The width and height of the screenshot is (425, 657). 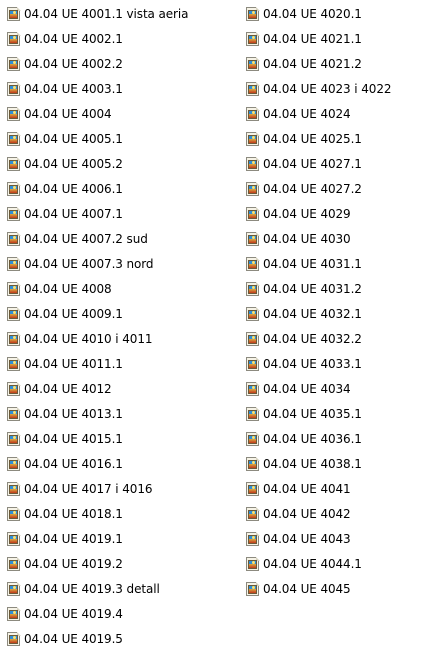 I want to click on file-item: 04.04 UE 4021.1, so click(x=303, y=39).